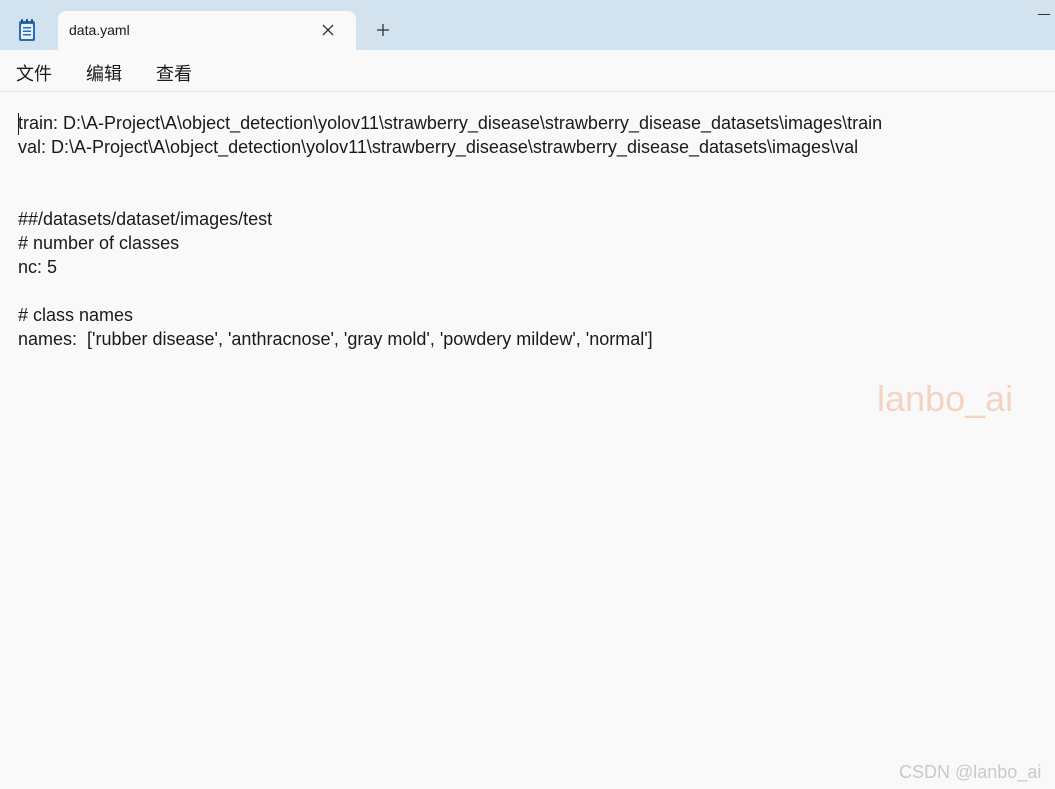 The image size is (1055, 789). Describe the element at coordinates (383, 30) in the screenshot. I see `plus-icon` at that location.